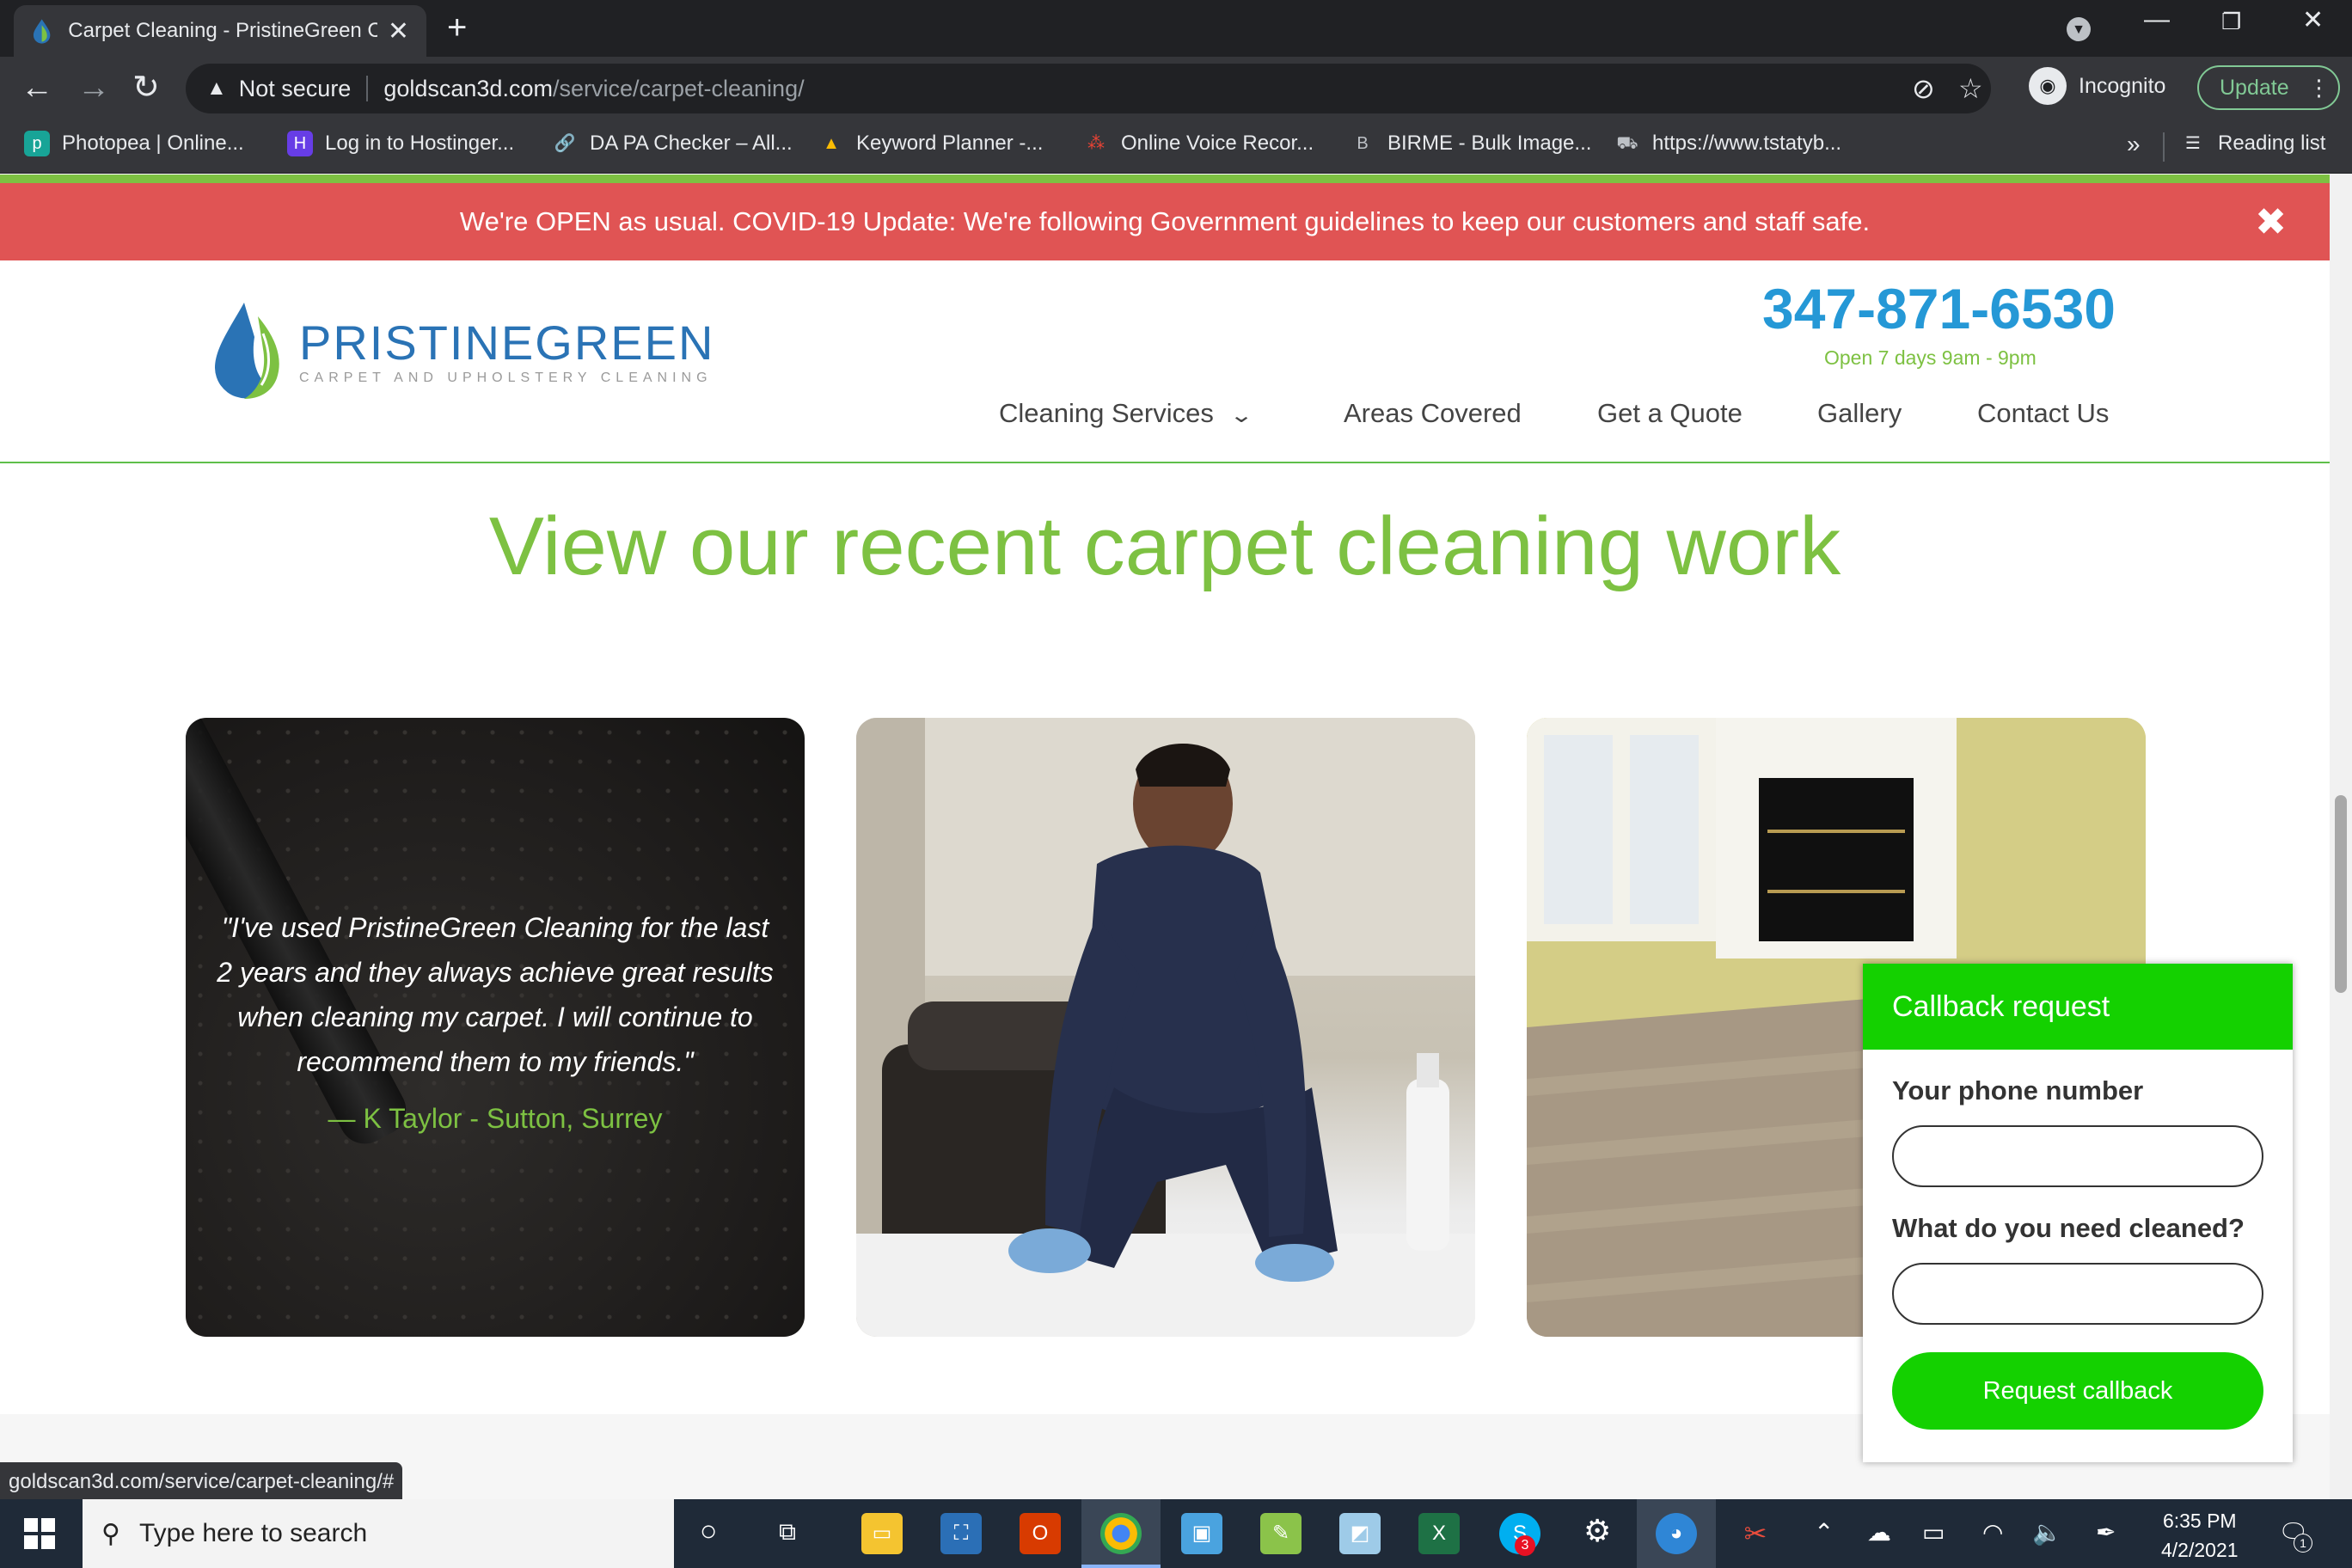 Image resolution: width=2352 pixels, height=1568 pixels. What do you see at coordinates (378, 1533) in the screenshot?
I see `taskbar-search-box: ⚲ Type here to search` at bounding box center [378, 1533].